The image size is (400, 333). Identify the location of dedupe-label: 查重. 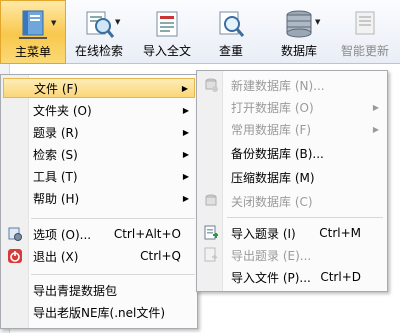
(230, 51).